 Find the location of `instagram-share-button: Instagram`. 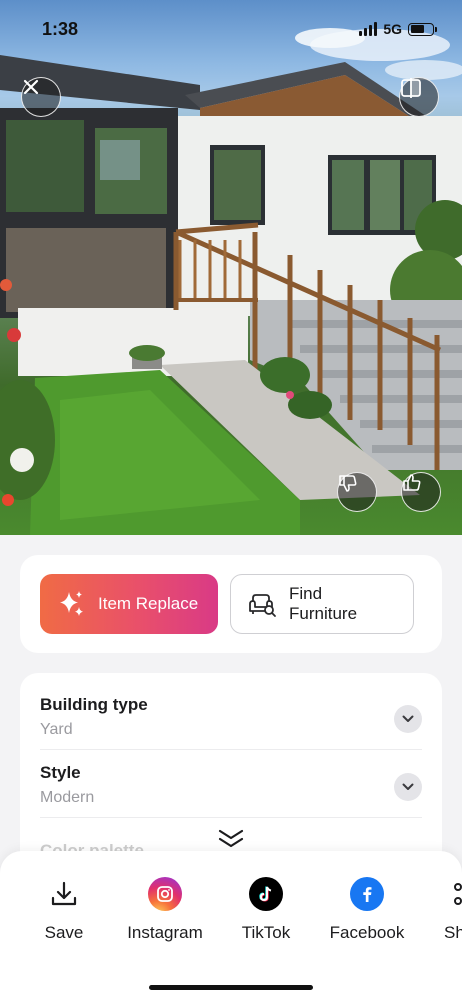

instagram-share-button: Instagram is located at coordinates (165, 910).